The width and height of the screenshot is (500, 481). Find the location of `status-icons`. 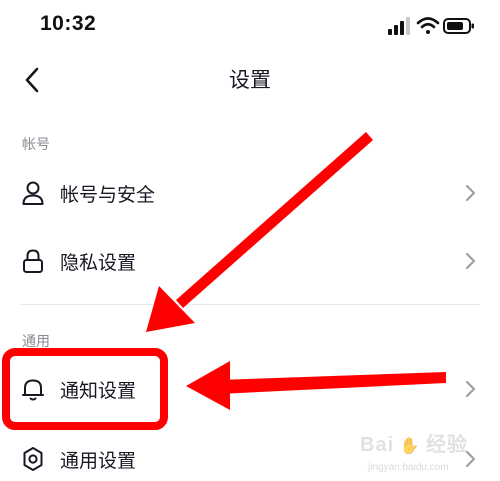

status-icons is located at coordinates (431, 26).